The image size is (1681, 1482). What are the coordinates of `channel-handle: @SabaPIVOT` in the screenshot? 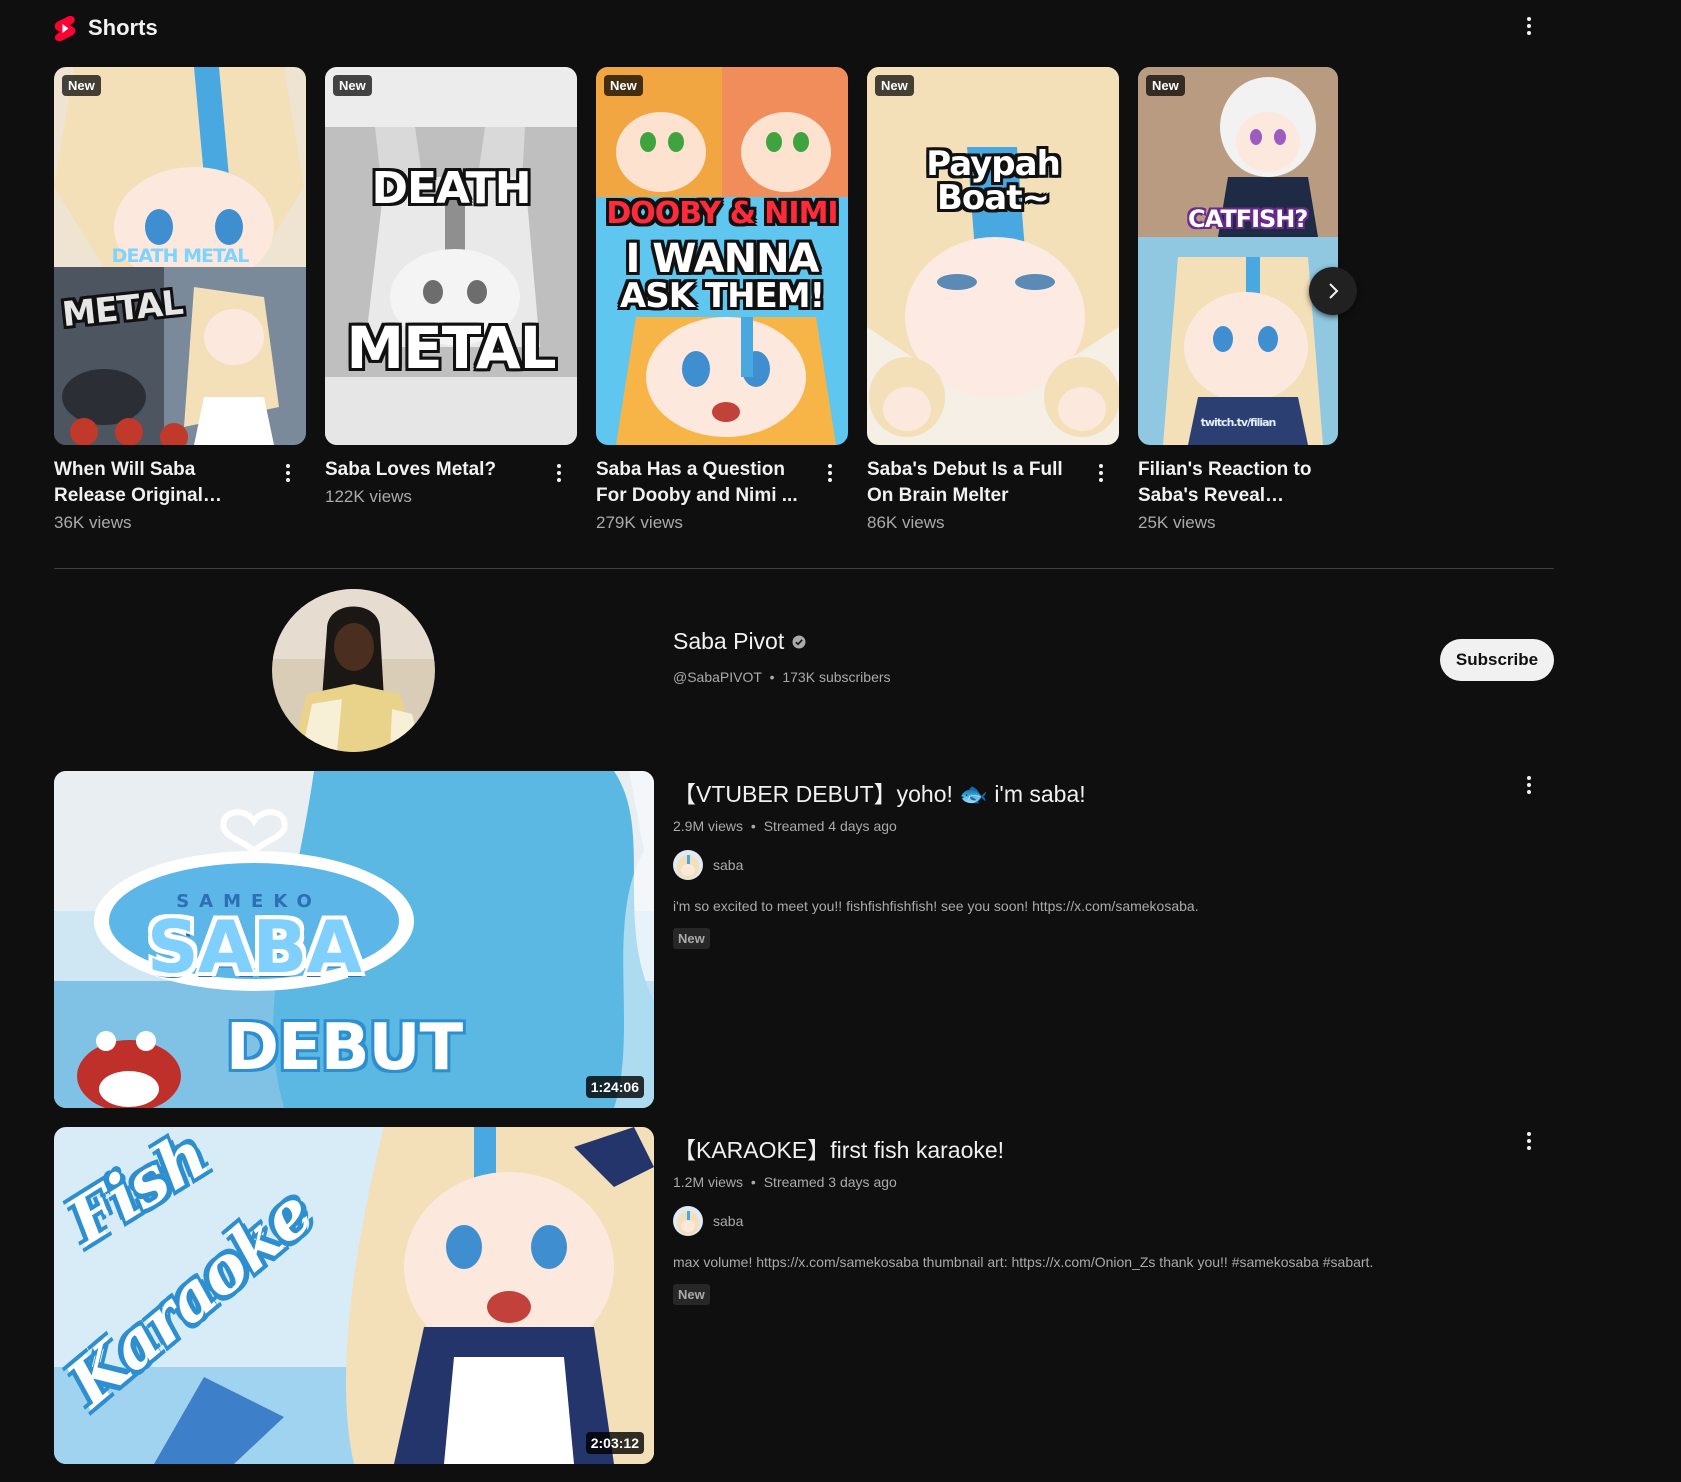 It's located at (717, 677).